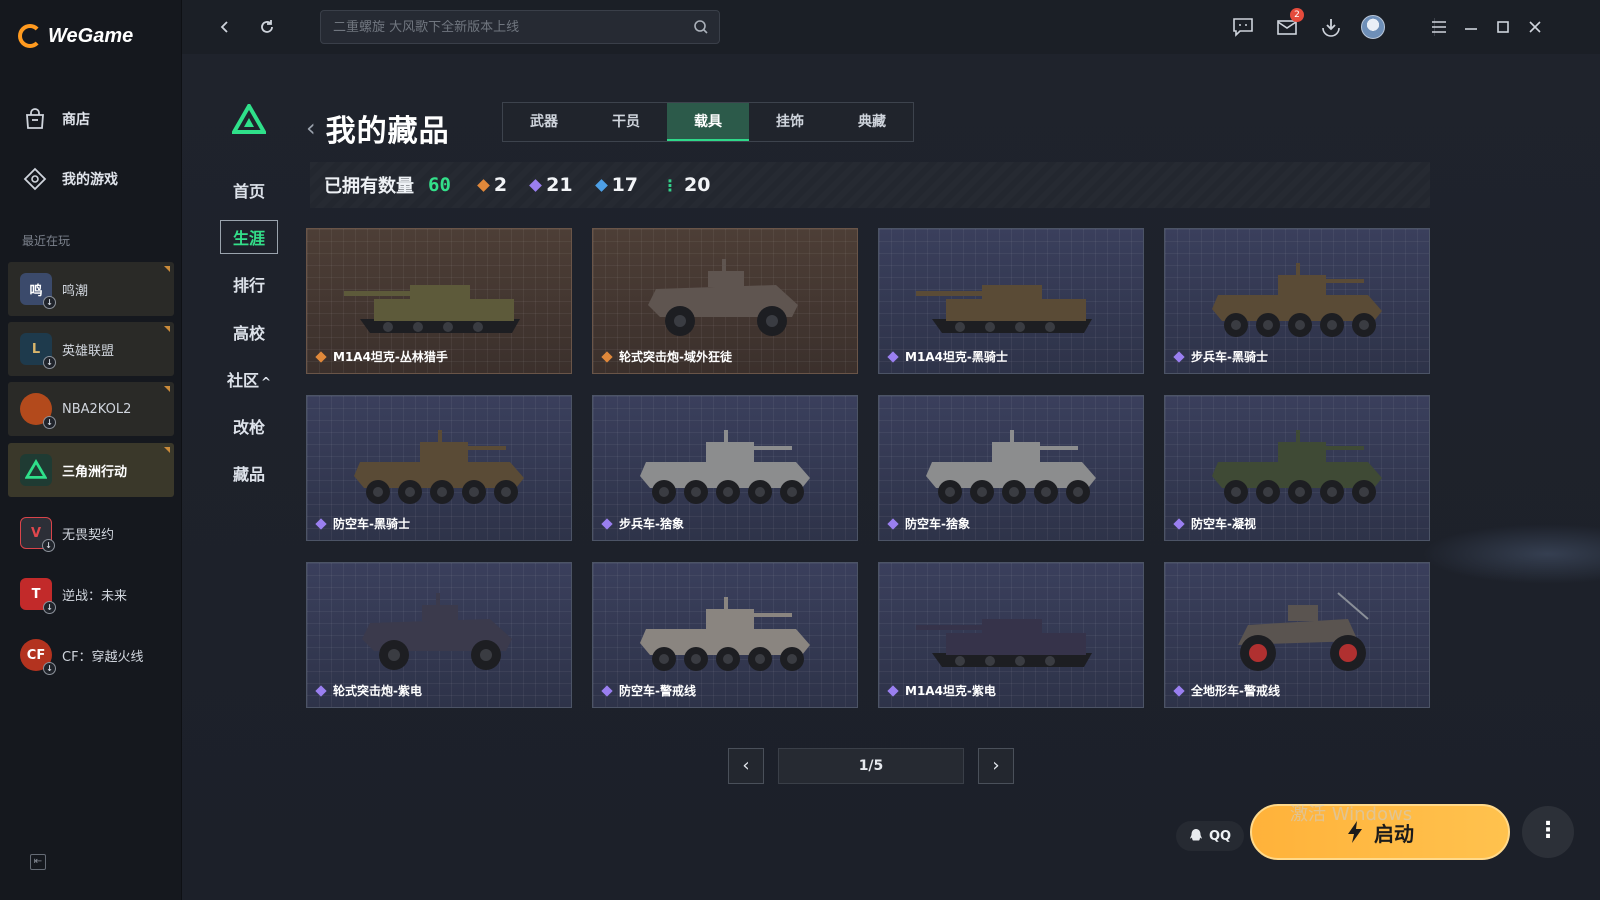 This screenshot has width=1600, height=900. Describe the element at coordinates (544, 122) in the screenshot. I see `tab-weapons: 武器` at that location.